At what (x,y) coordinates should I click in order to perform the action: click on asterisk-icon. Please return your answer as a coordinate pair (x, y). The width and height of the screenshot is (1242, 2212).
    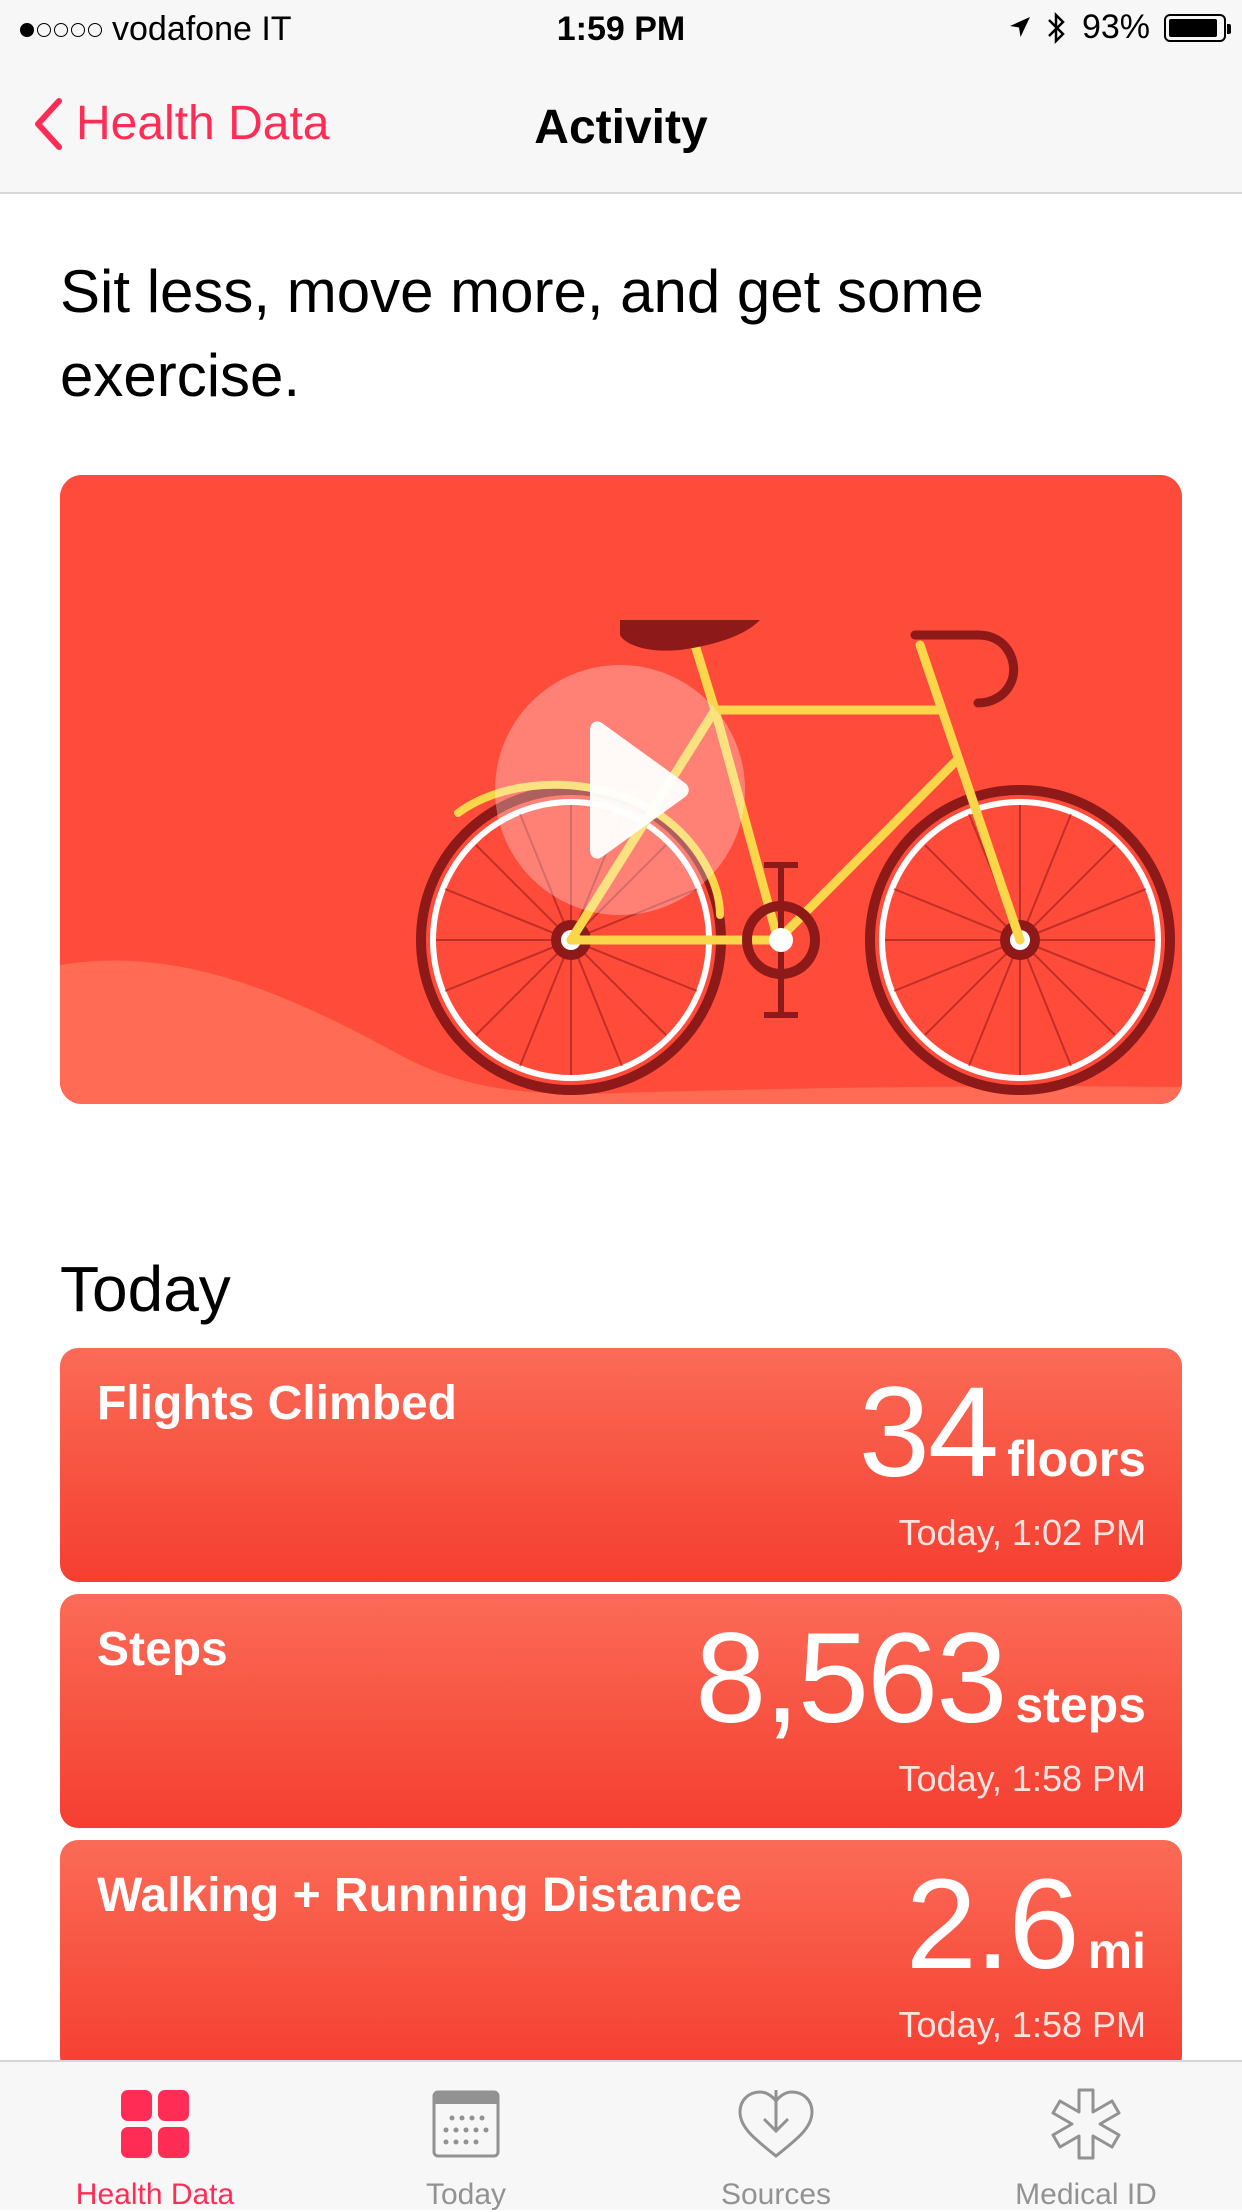
    Looking at the image, I should click on (1086, 2124).